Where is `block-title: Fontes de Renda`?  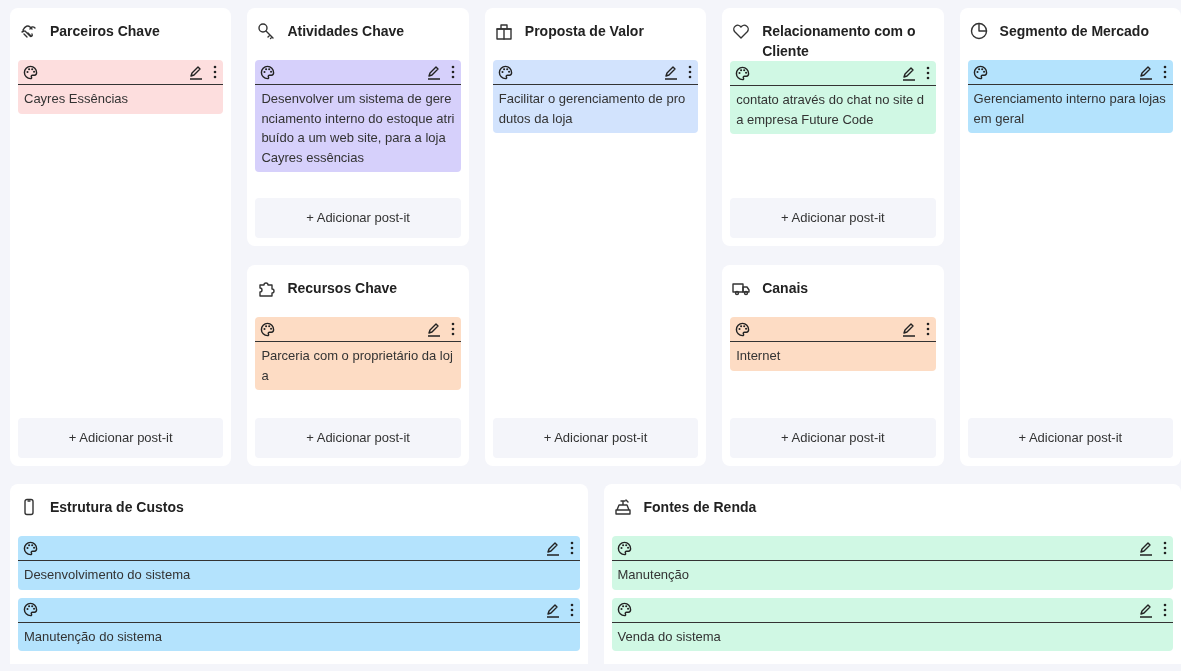
block-title: Fontes de Renda is located at coordinates (700, 507).